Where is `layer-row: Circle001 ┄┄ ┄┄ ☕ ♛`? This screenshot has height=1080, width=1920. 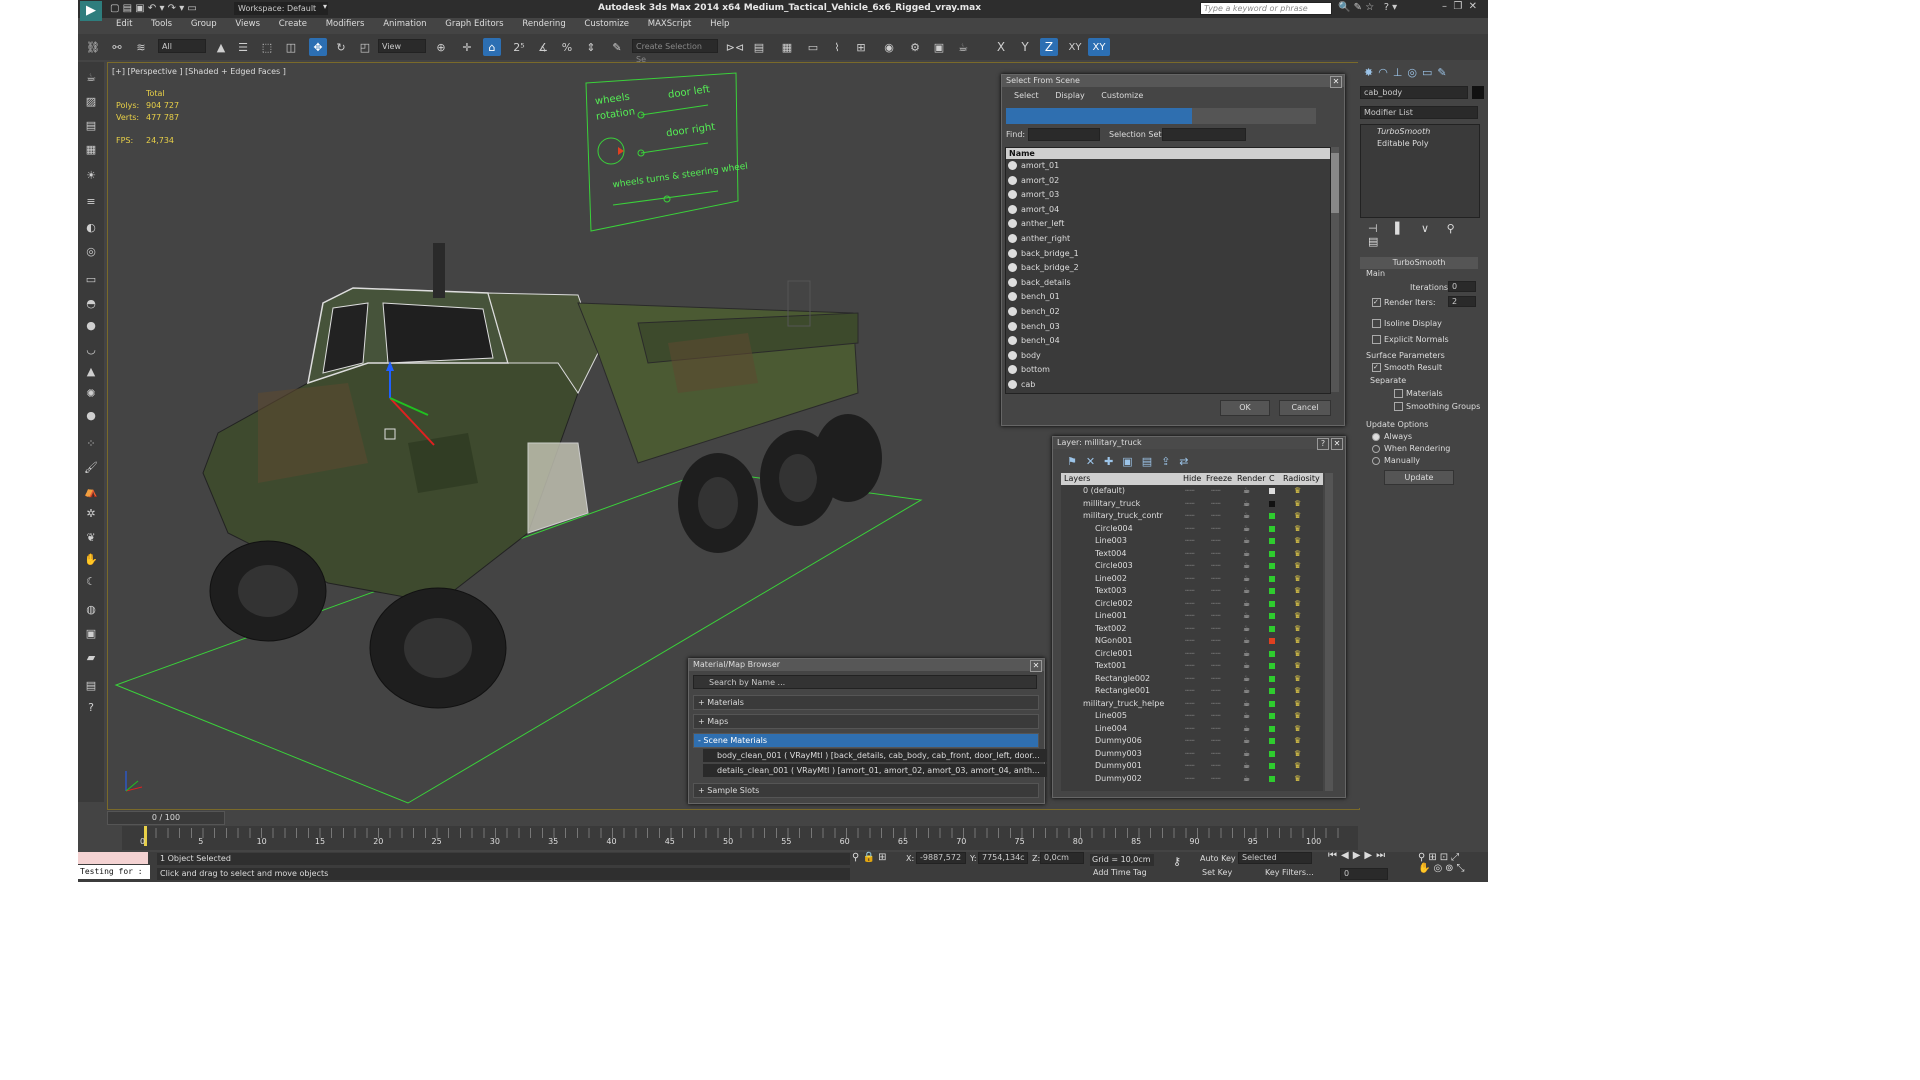
layer-row: Circle001 ┄┄ ┄┄ ☕ ♛ is located at coordinates (1192, 654).